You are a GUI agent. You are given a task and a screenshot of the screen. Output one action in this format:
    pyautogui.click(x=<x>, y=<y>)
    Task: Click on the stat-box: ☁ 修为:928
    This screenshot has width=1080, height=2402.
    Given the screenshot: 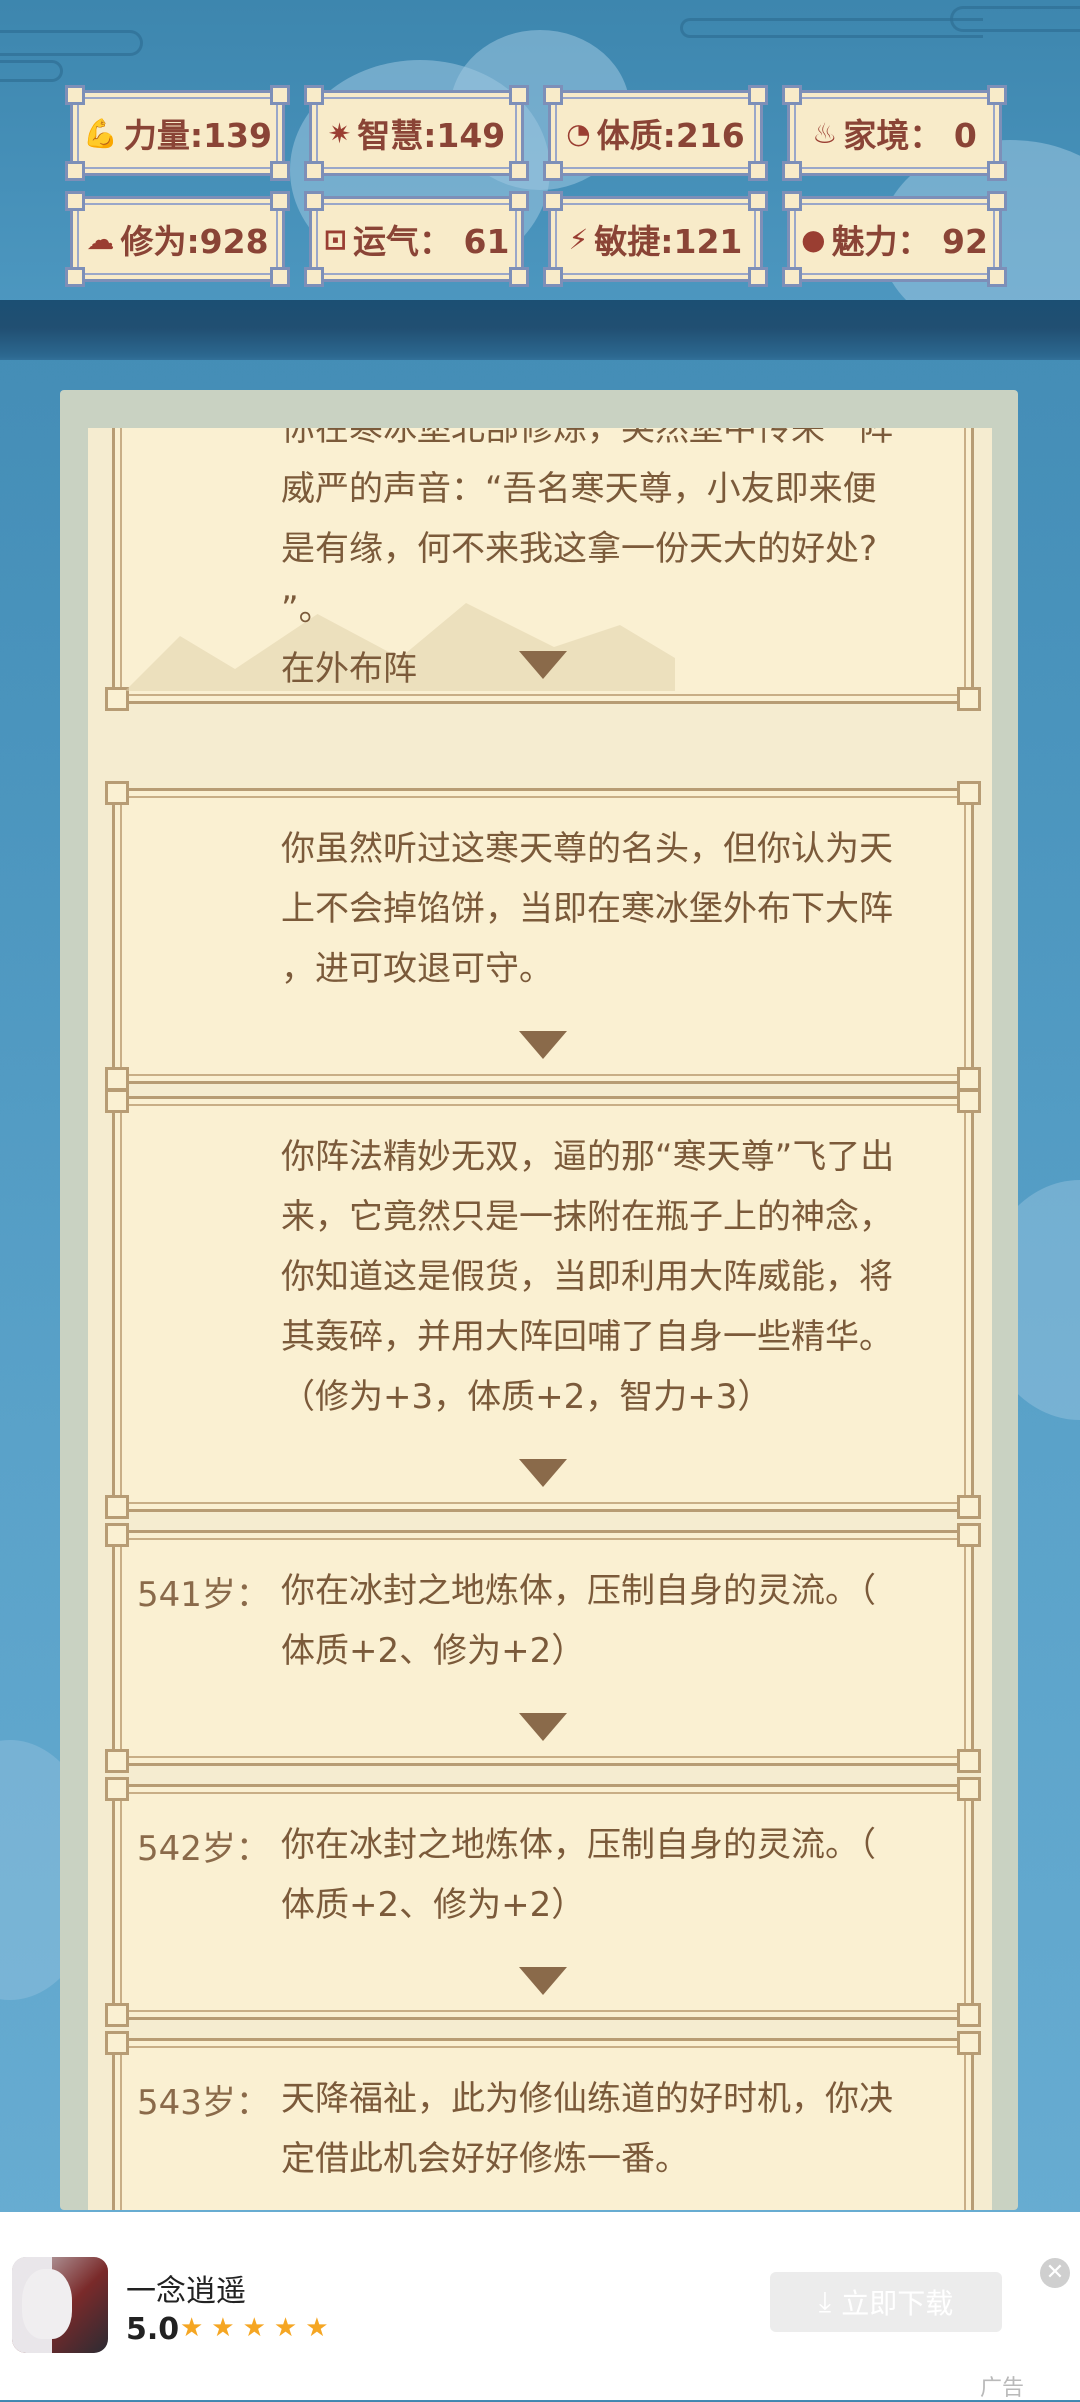 What is the action you would take?
    pyautogui.click(x=177, y=239)
    